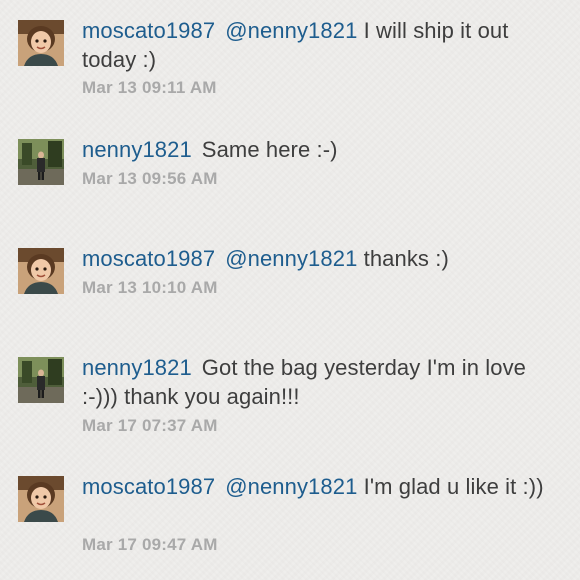 The height and width of the screenshot is (580, 580). I want to click on comment-text: moscato1987 @nenny1821 thanks :), so click(317, 258).